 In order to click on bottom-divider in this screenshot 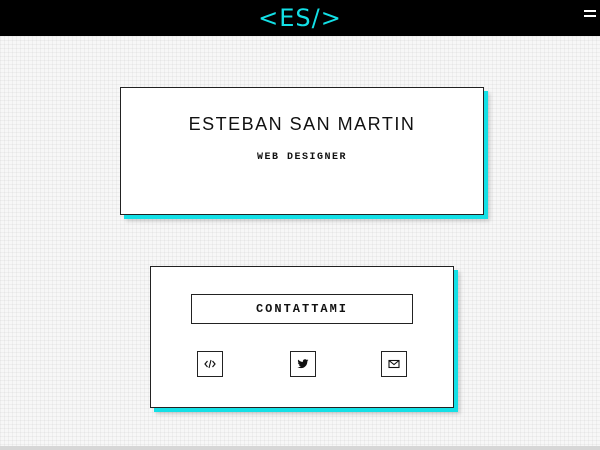, I will do `click(300, 448)`.